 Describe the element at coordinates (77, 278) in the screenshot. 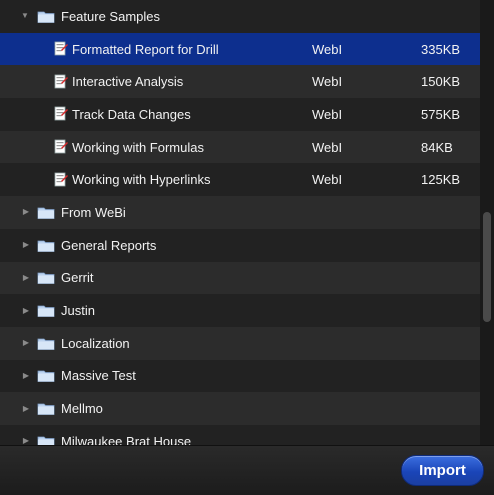

I see `folder-label: Gerrit` at that location.